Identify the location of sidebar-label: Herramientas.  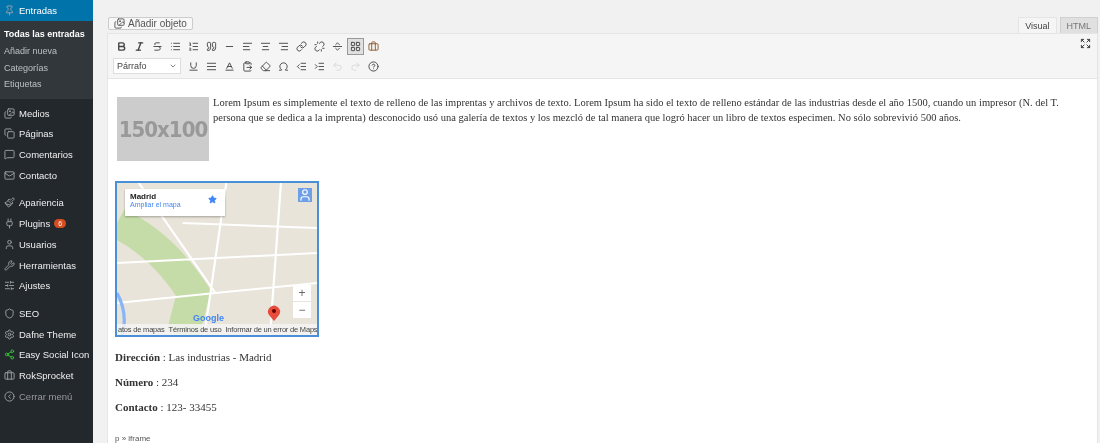
(48, 265).